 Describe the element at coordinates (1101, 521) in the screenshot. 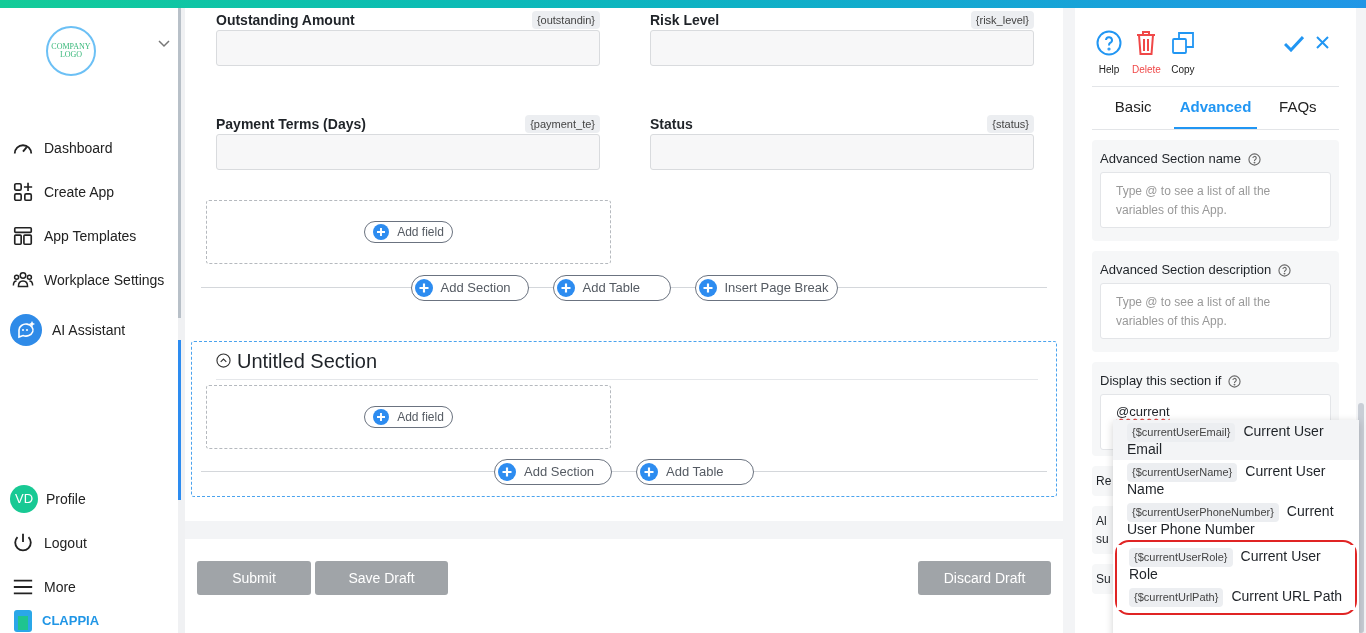

I see `setting-label: Al` at that location.